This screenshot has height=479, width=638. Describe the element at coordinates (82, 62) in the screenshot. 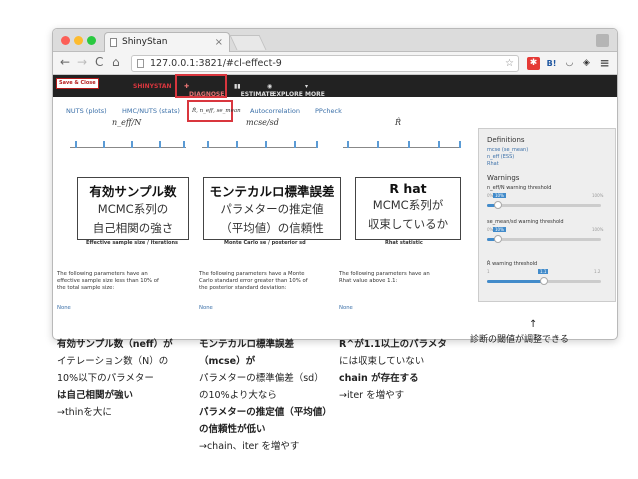

I see `forward-button: →` at that location.